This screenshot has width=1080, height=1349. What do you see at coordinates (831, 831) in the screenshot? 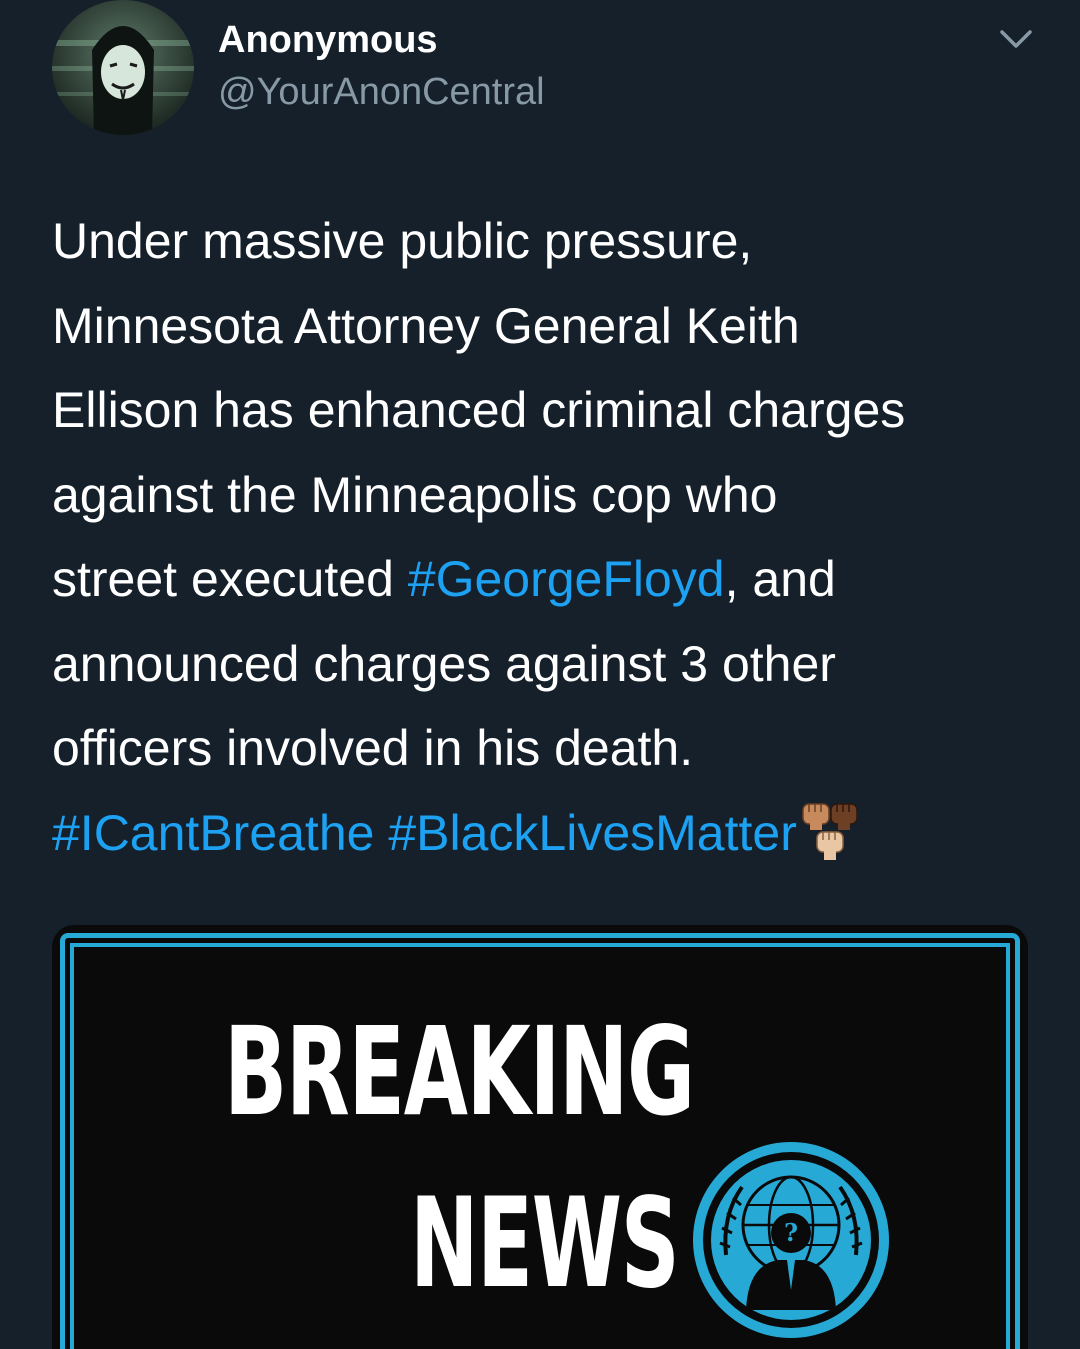
I see `raised-fists-icon` at bounding box center [831, 831].